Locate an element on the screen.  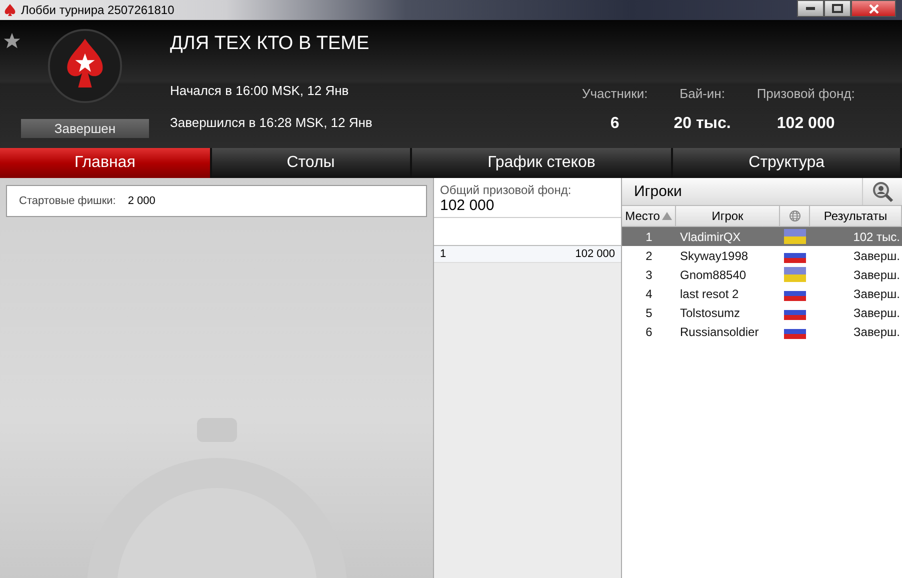
spade-logo-icon is located at coordinates (85, 66).